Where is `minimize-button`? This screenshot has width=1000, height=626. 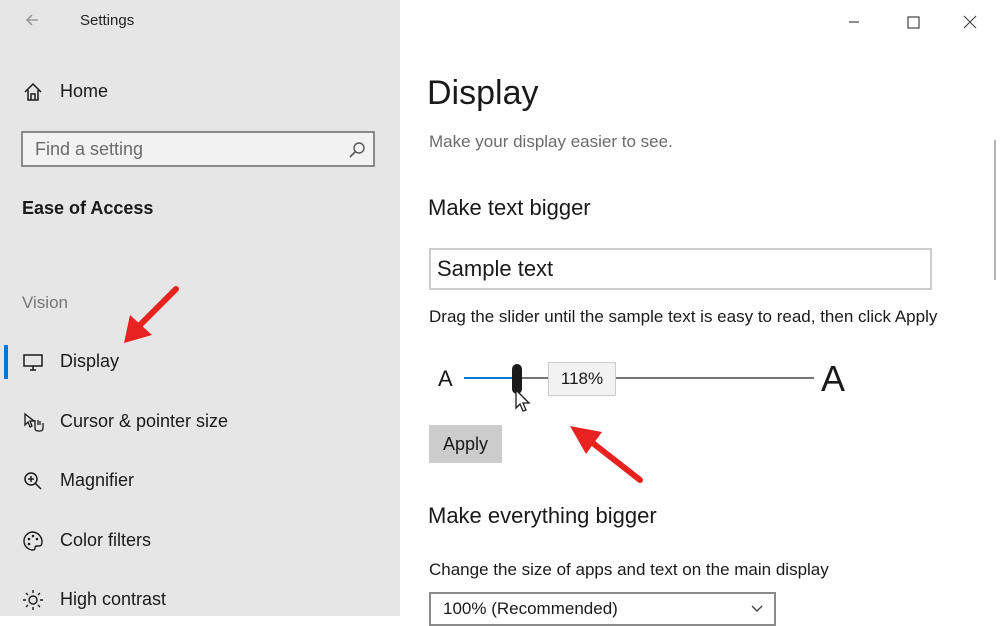
minimize-button is located at coordinates (854, 22).